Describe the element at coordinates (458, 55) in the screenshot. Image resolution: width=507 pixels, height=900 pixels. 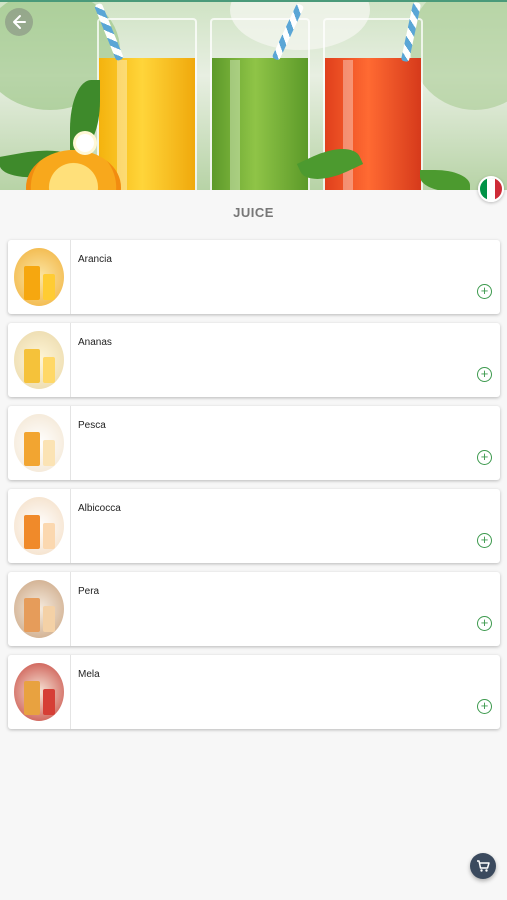
I see `hero-background-blur` at that location.